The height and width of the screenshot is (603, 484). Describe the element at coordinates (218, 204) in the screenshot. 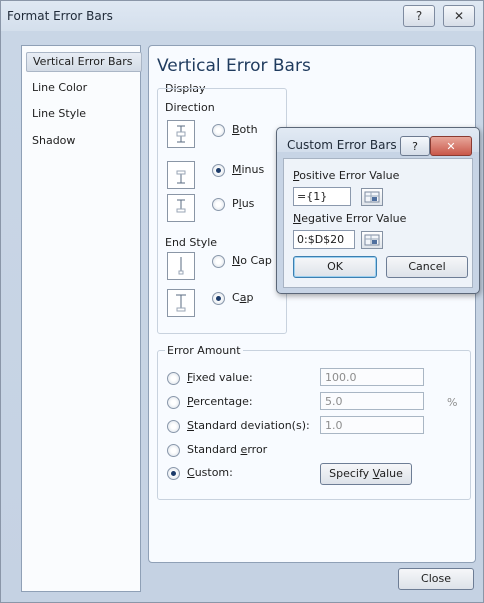

I see `direction-plus-radio` at that location.